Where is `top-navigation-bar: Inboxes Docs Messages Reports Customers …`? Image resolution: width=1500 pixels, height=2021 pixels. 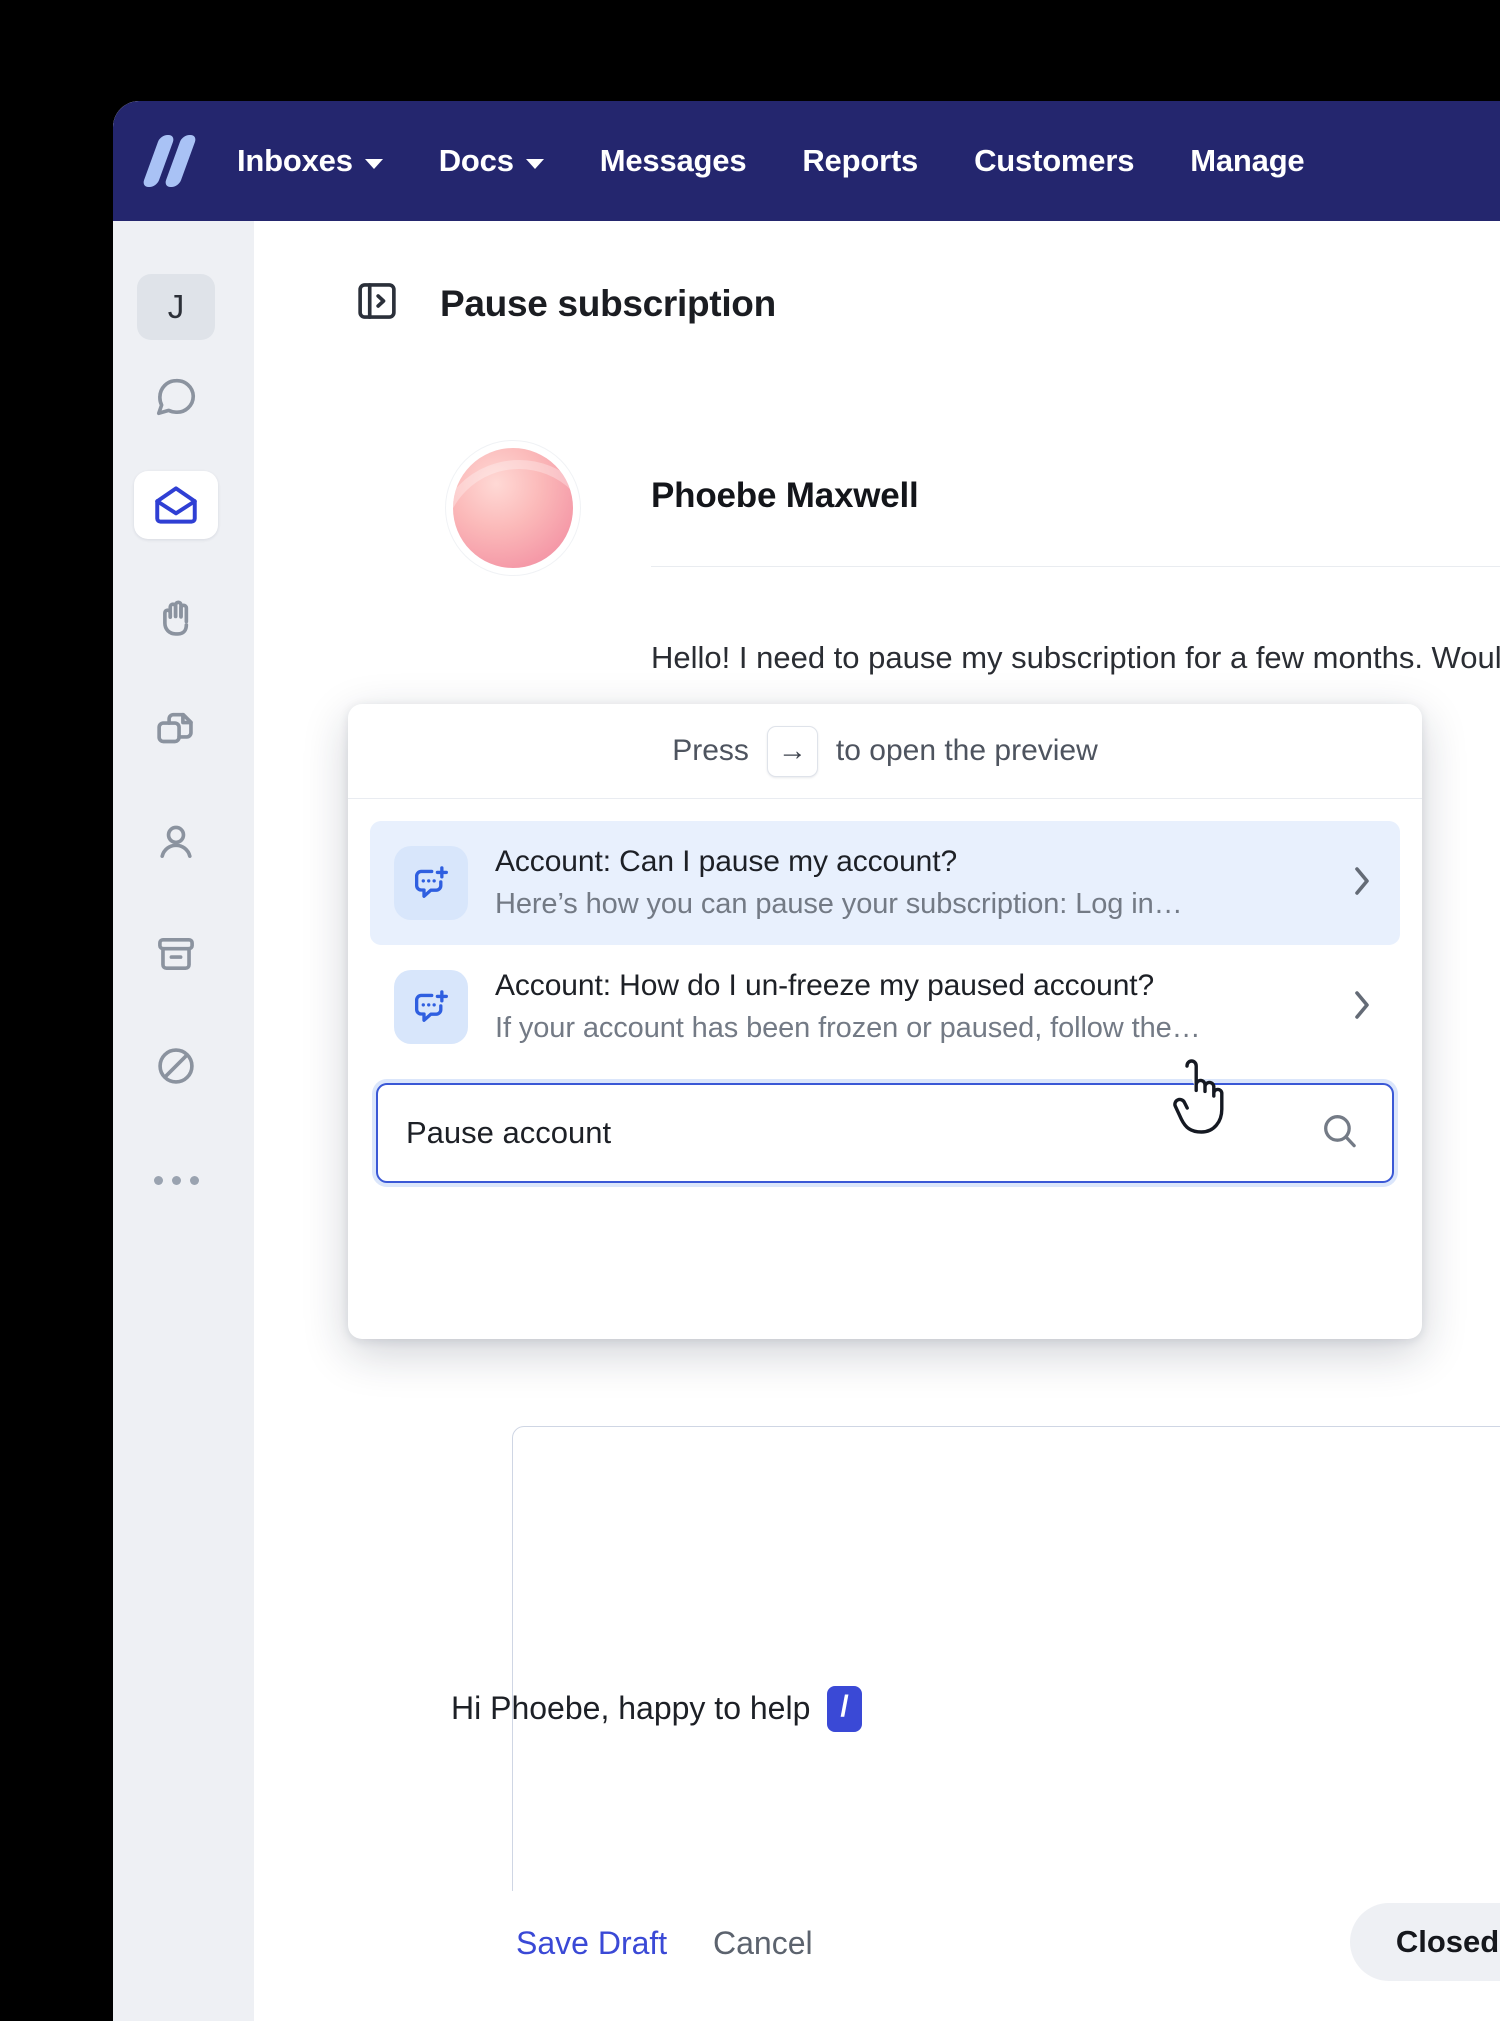
top-navigation-bar: Inboxes Docs Messages Reports Customers … is located at coordinates (806, 161).